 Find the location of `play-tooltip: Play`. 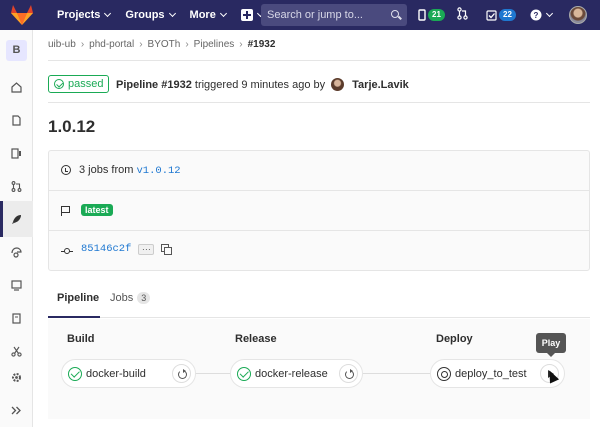

play-tooltip: Play is located at coordinates (551, 345).